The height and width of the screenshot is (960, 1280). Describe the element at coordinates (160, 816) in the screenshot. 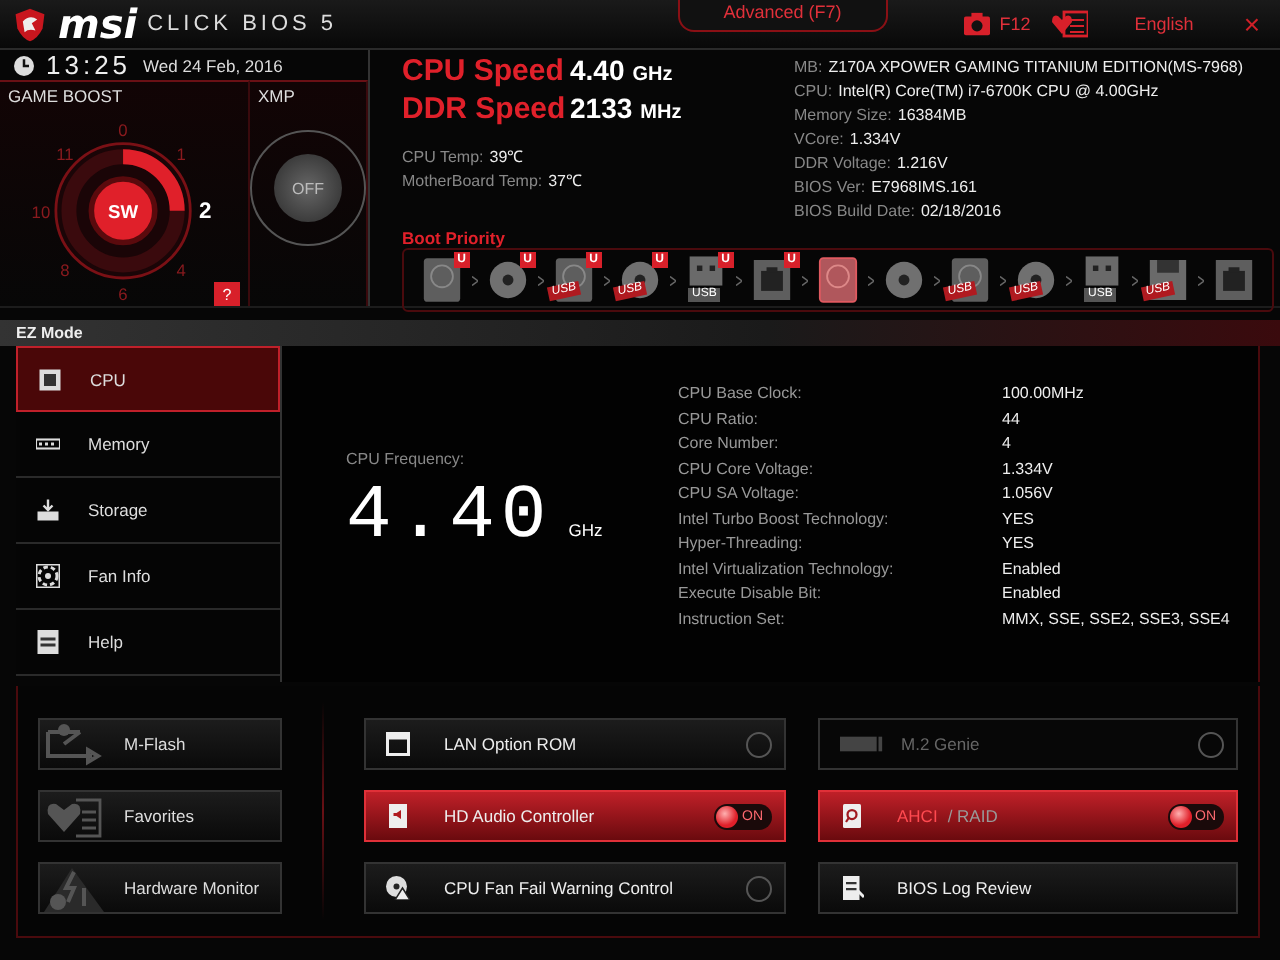

I see `tool-button: Favorites` at that location.